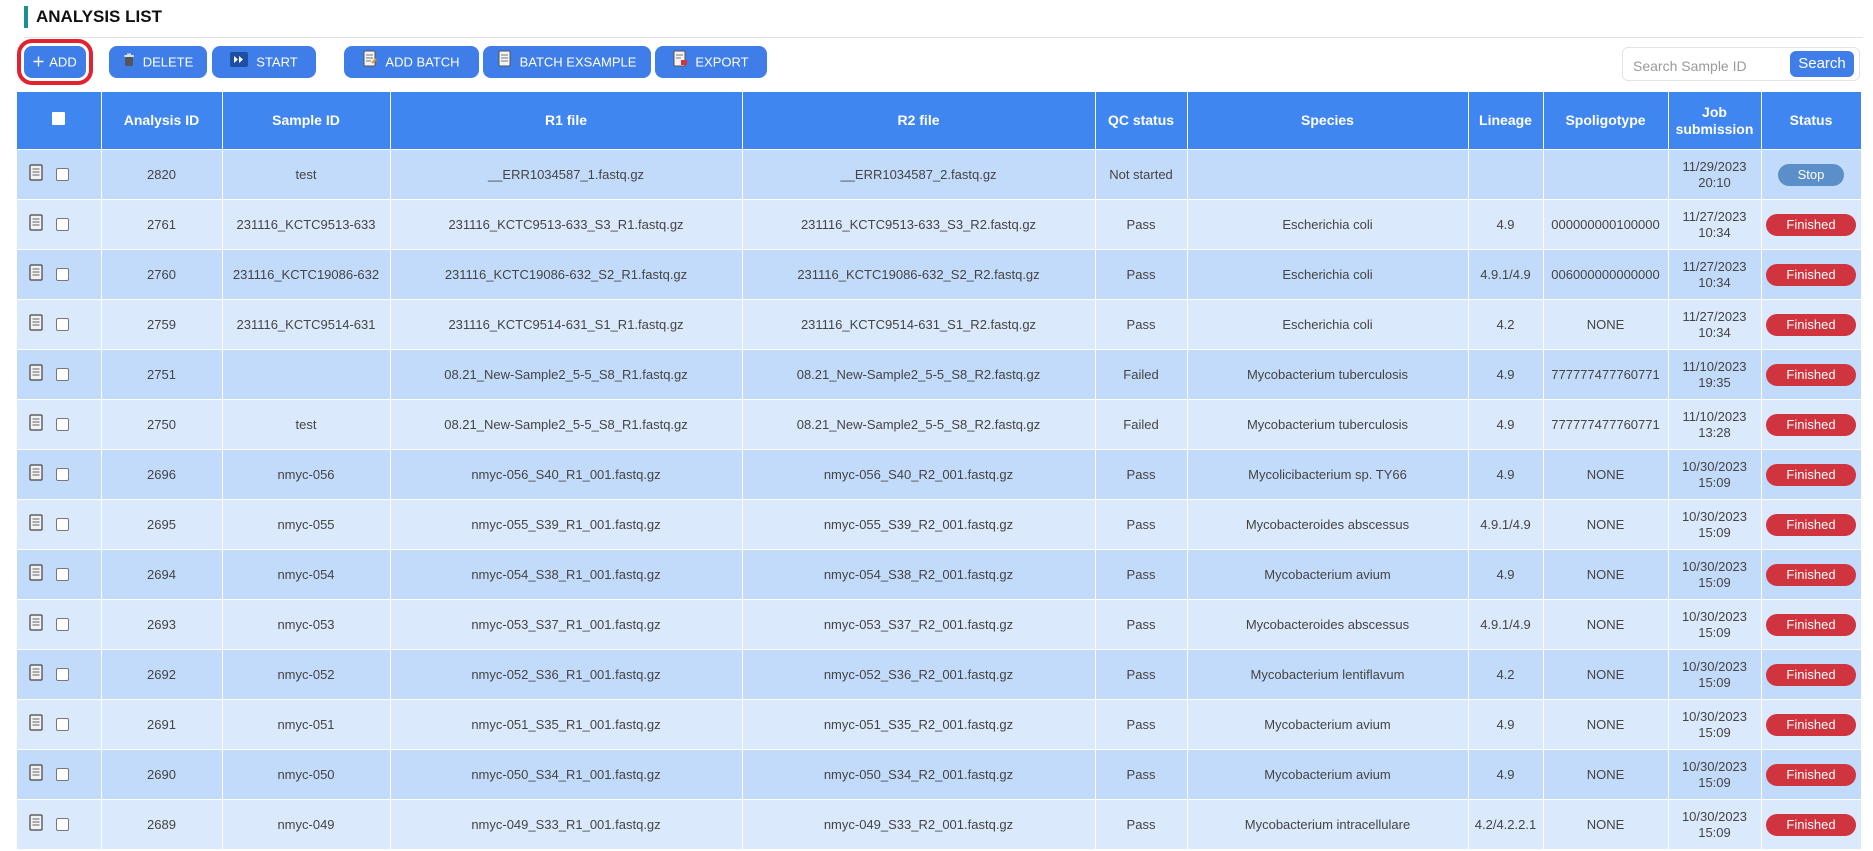  What do you see at coordinates (1714, 682) in the screenshot?
I see `job-submission-time: 15:09` at bounding box center [1714, 682].